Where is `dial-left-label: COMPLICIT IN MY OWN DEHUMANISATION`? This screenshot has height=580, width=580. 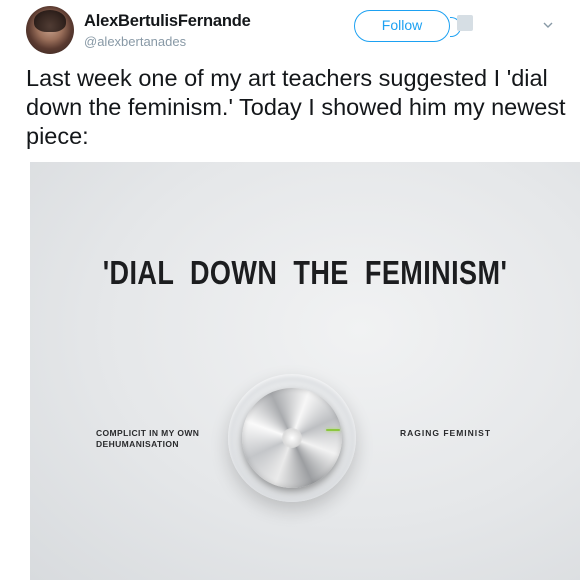 dial-left-label: COMPLICIT IN MY OWN DEHUMANISATION is located at coordinates (148, 438).